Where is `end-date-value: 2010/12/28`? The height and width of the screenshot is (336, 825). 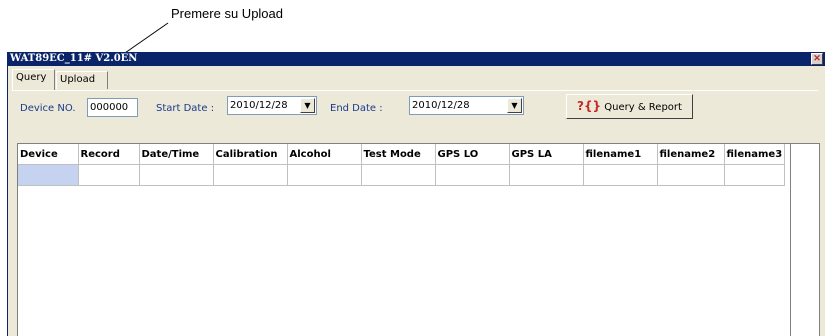
end-date-value: 2010/12/28 is located at coordinates (441, 105).